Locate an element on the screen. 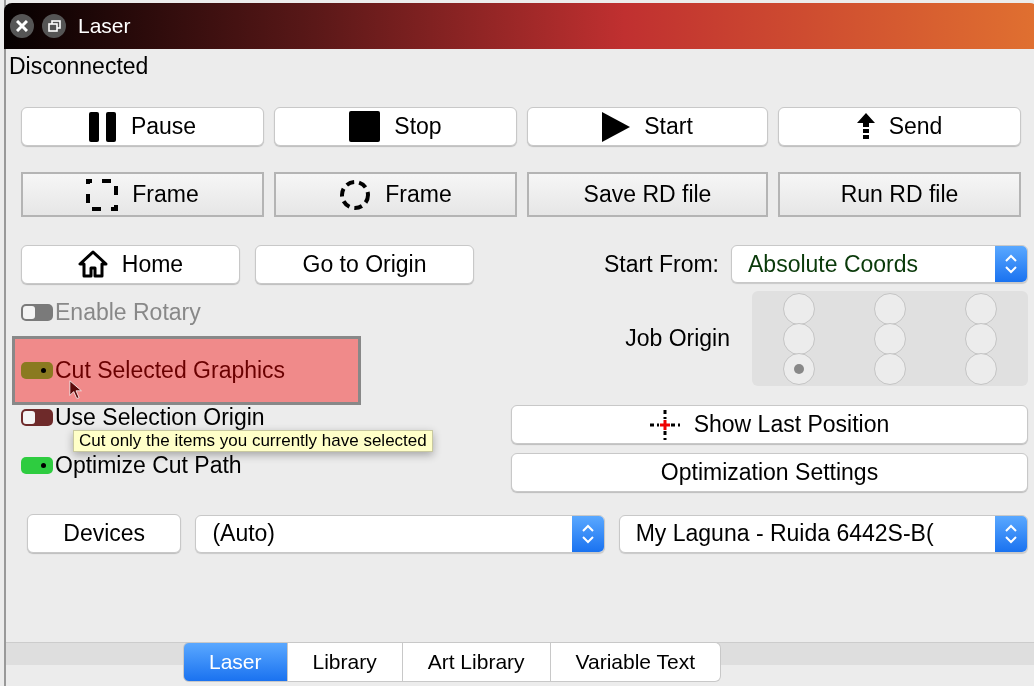 Image resolution: width=1034 pixels, height=686 pixels. crosshair-icon is located at coordinates (664, 424).